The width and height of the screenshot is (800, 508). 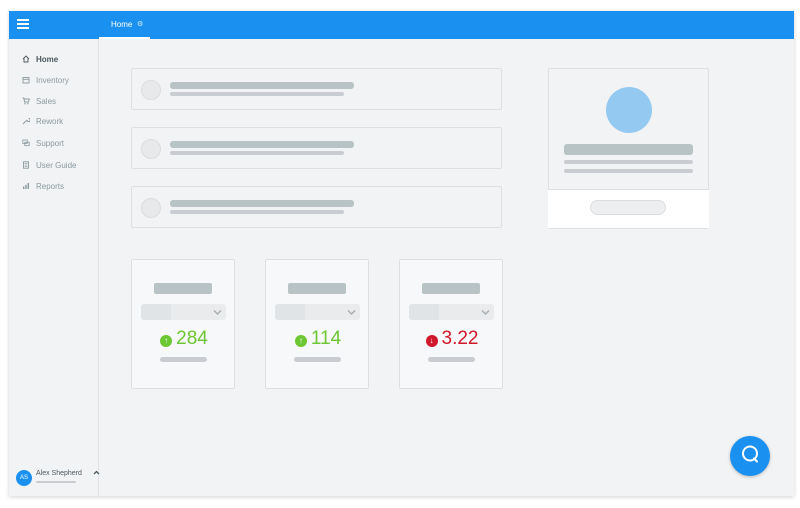 I want to click on tab-label: Home, so click(x=122, y=24).